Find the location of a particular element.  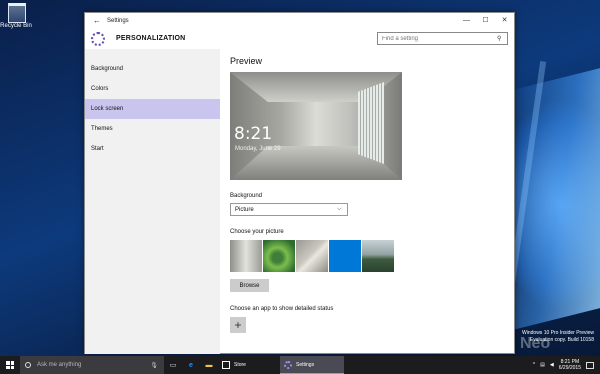

volume-icon: ◀ is located at coordinates (552, 365).